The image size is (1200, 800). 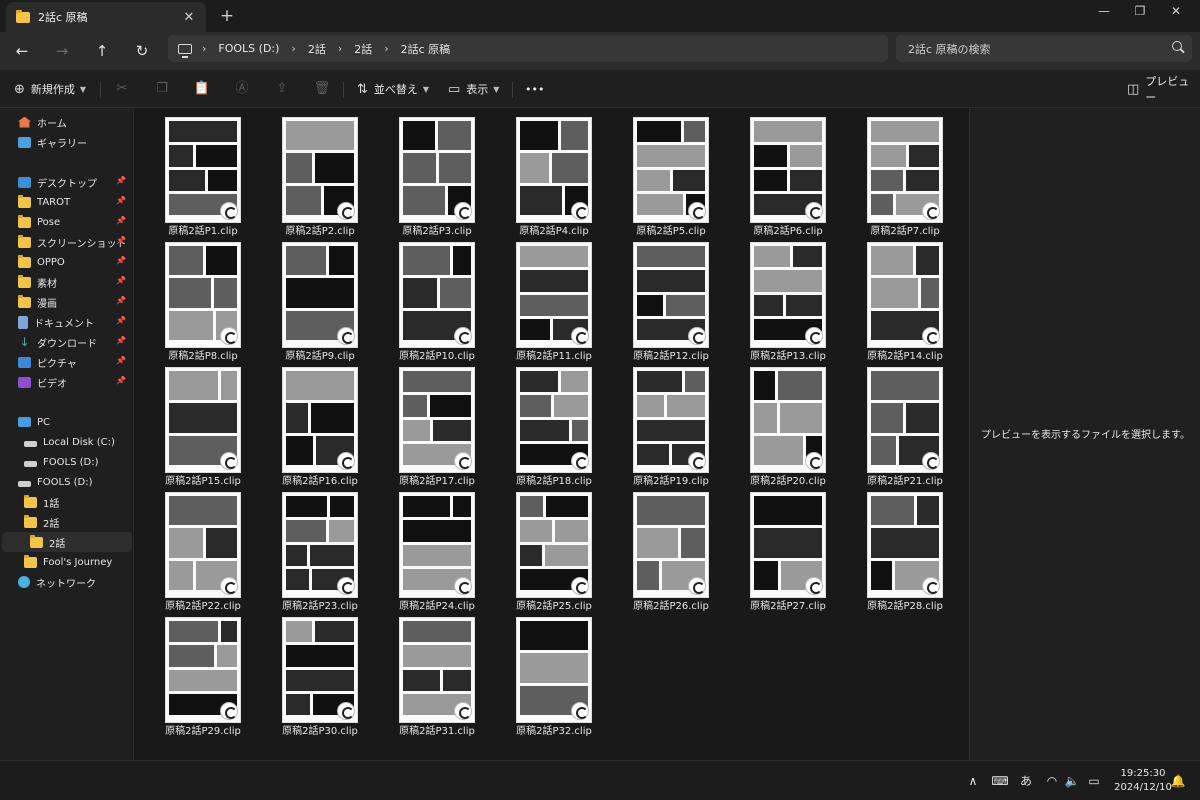 What do you see at coordinates (423, 174) in the screenshot?
I see `file-item: 原稿2話P3.clip` at bounding box center [423, 174].